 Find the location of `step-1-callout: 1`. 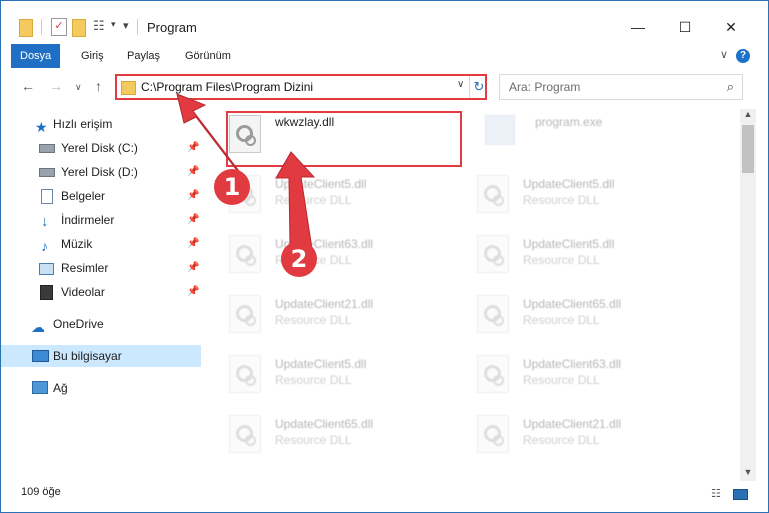

step-1-callout: 1 is located at coordinates (232, 187).